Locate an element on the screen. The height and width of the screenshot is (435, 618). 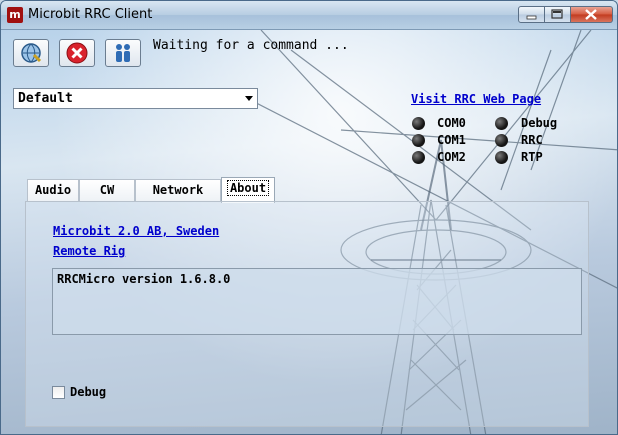
close-icon is located at coordinates (591, 14).